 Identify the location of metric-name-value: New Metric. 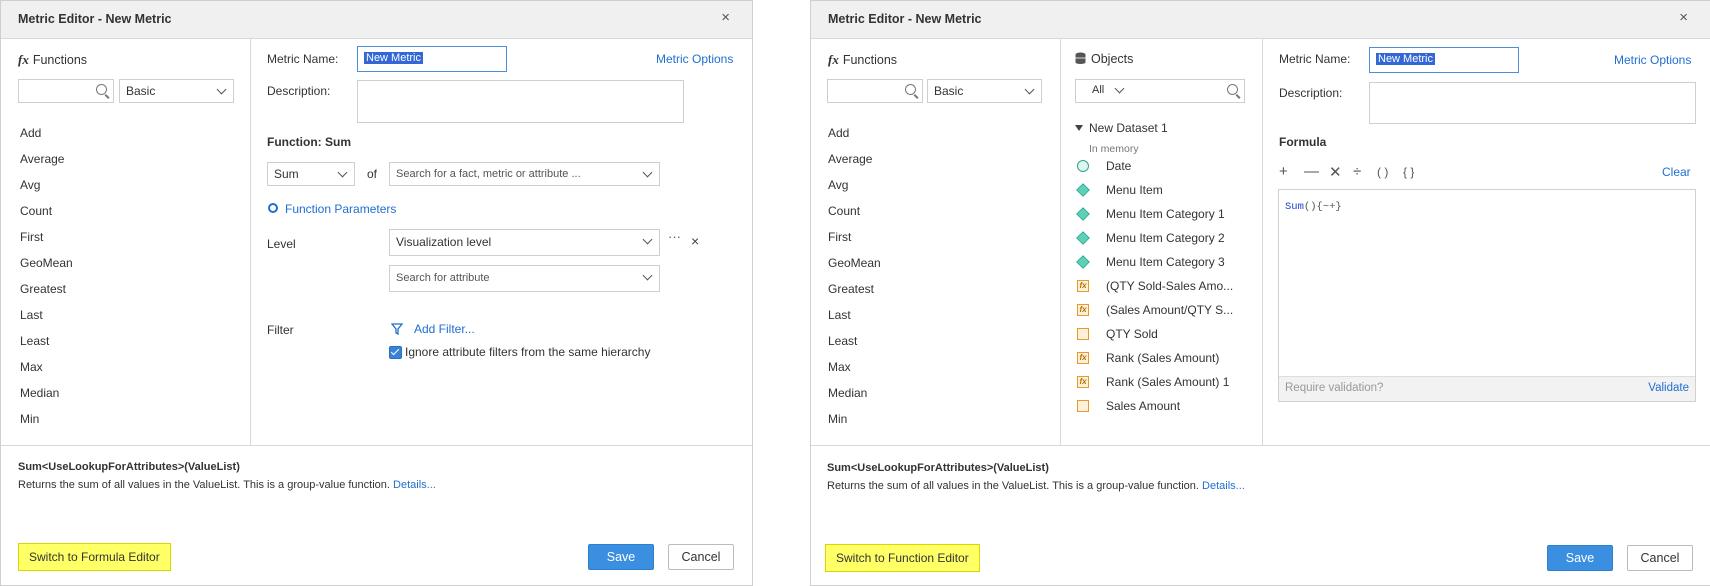
(1406, 59).